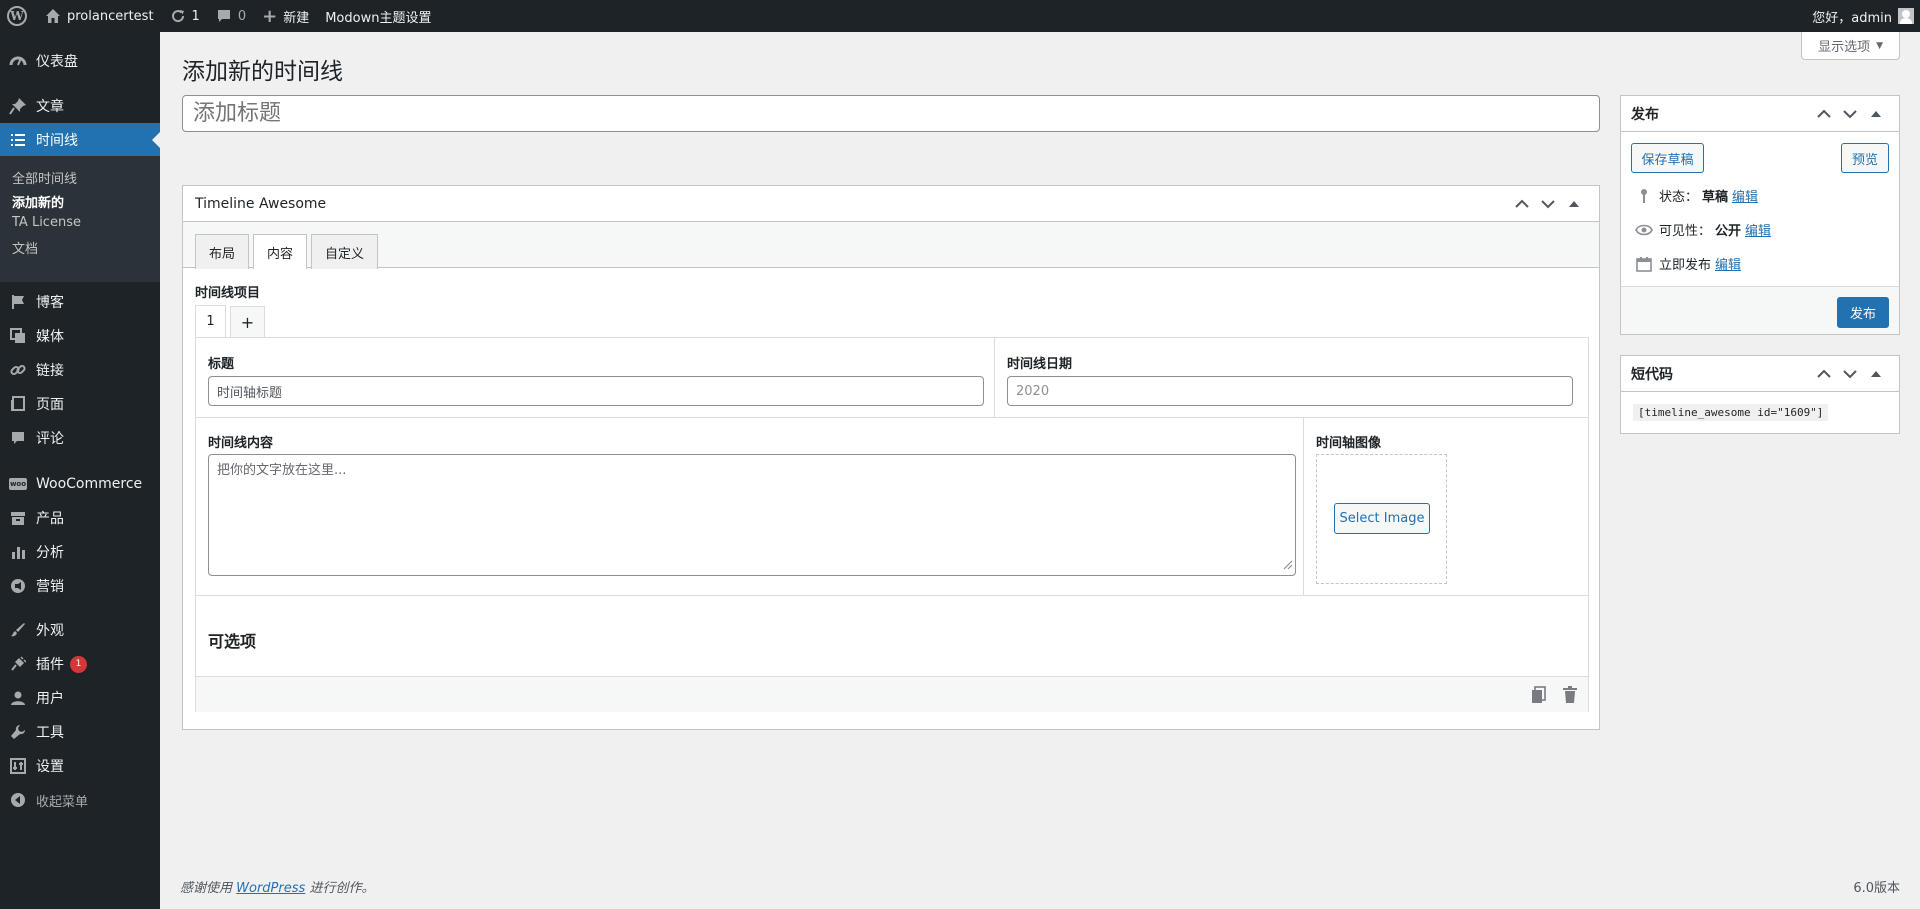  Describe the element at coordinates (1865, 158) in the screenshot. I see `preview-button: 预览` at that location.